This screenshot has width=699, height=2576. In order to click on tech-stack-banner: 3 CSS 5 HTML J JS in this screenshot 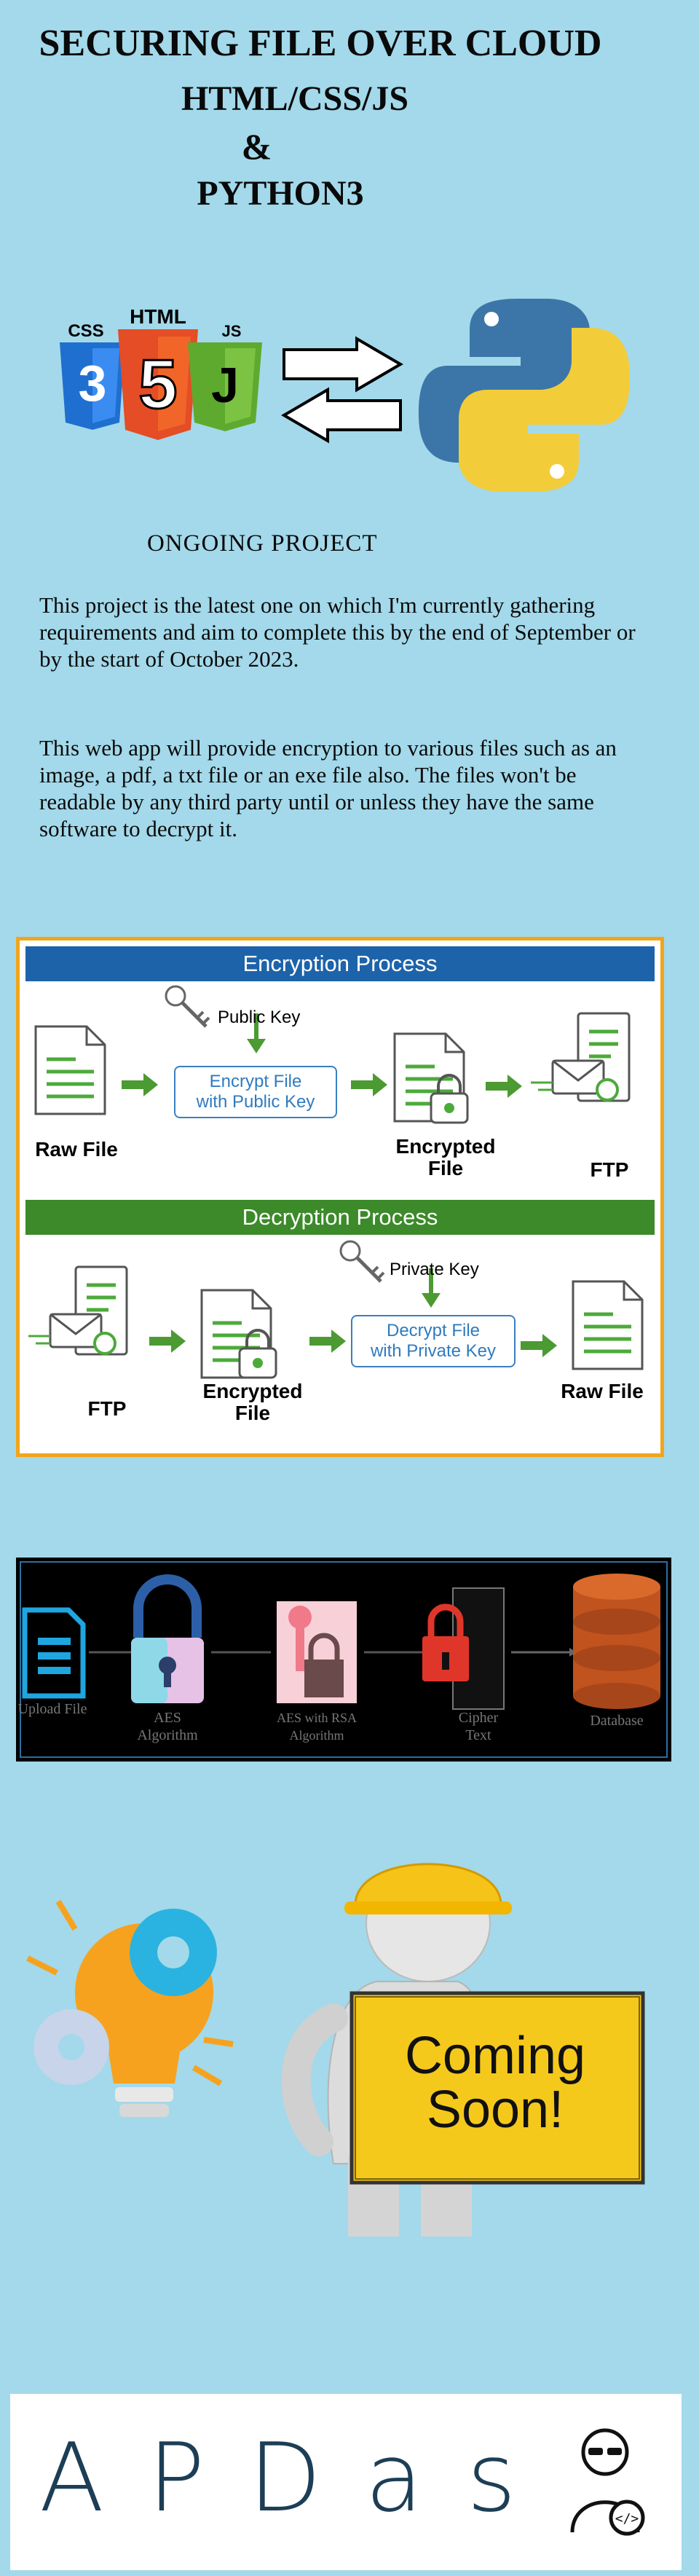, I will do `click(345, 395)`.